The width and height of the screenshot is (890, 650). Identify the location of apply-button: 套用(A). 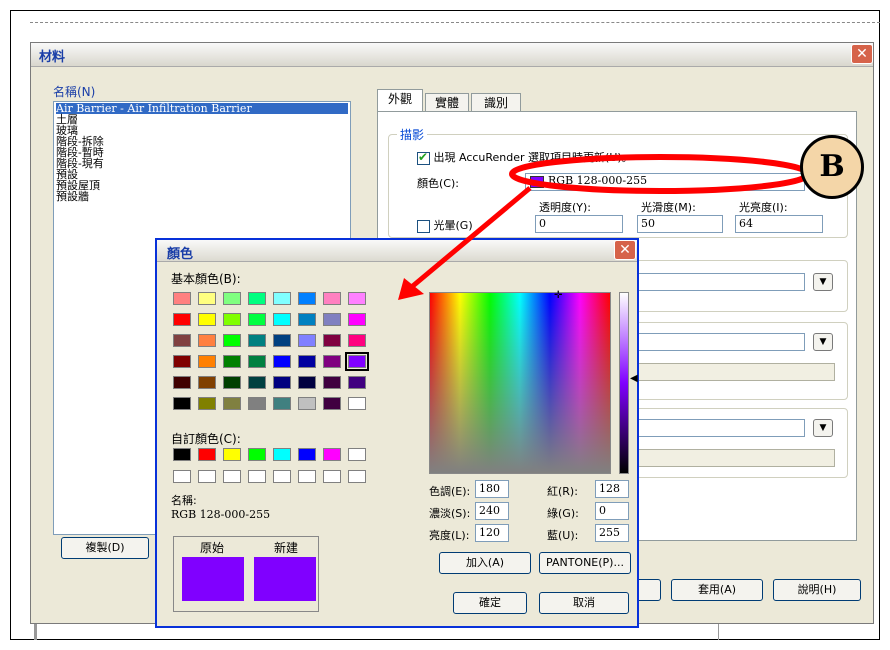
(717, 590).